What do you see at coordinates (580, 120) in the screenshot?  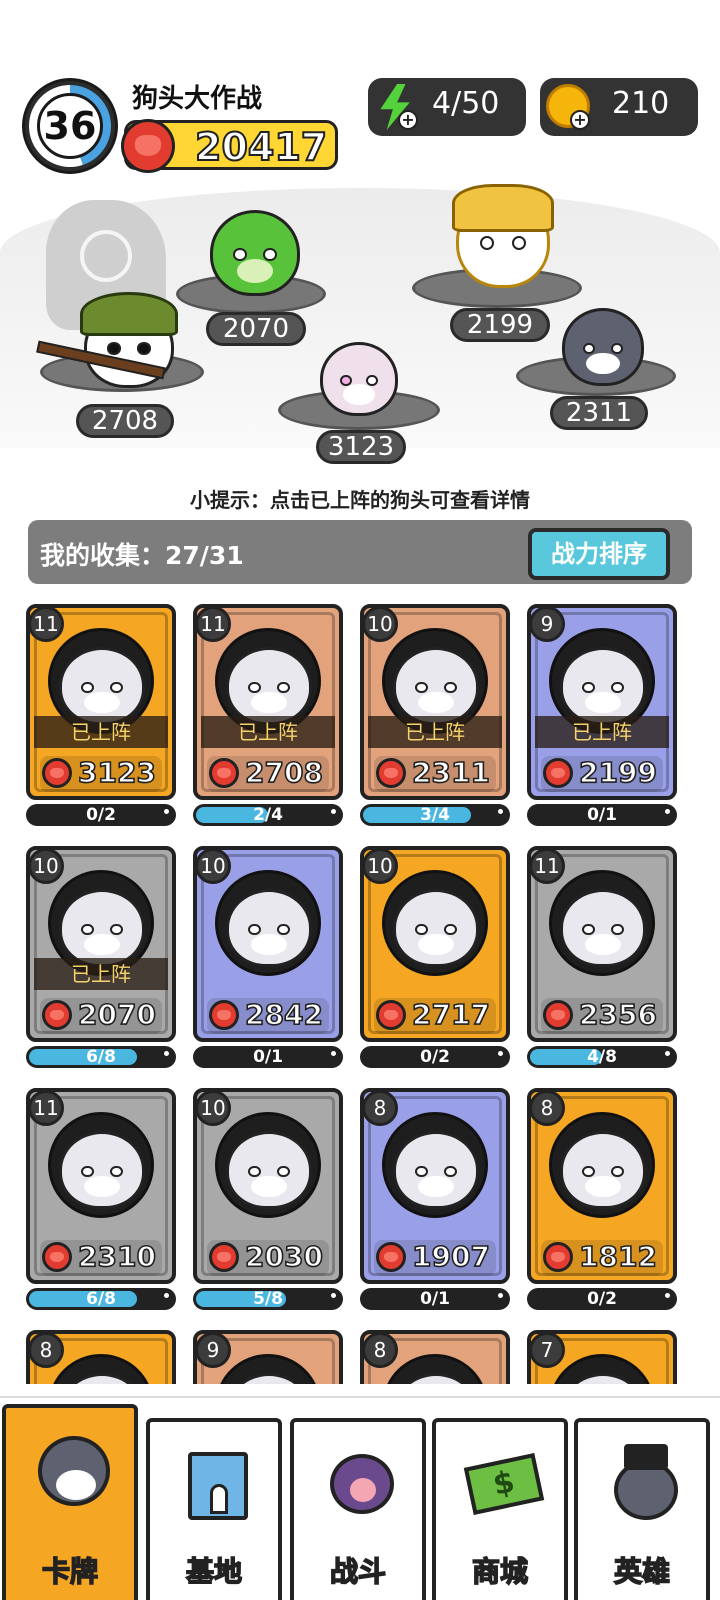 I see `add-coins-icon: +` at bounding box center [580, 120].